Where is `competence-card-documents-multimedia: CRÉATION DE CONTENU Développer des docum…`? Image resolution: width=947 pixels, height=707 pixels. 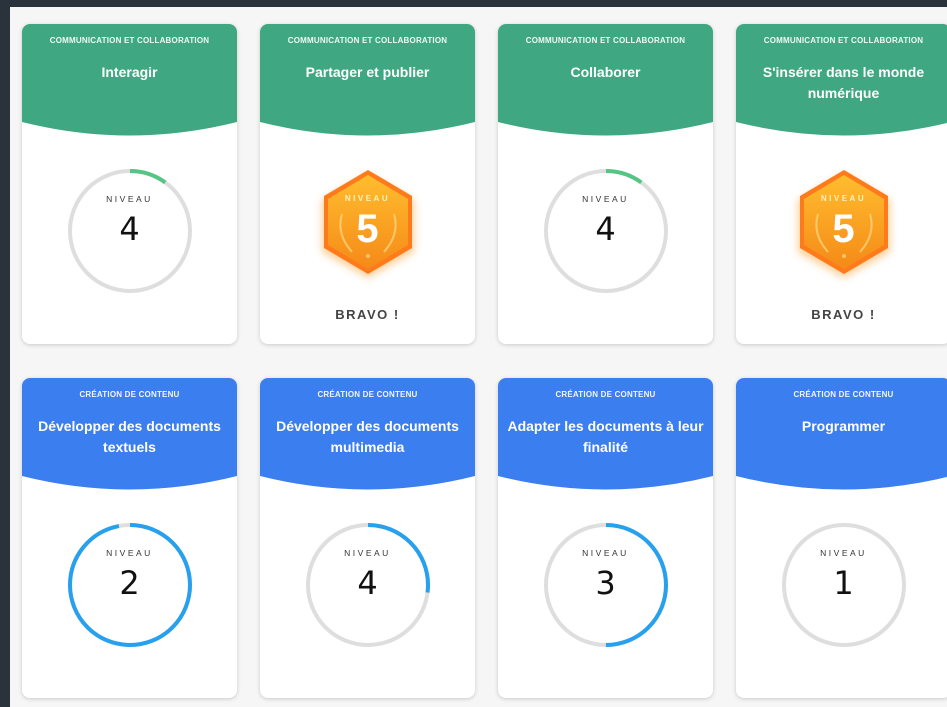 competence-card-documents-multimedia: CRÉATION DE CONTENU Développer des docum… is located at coordinates (367, 538).